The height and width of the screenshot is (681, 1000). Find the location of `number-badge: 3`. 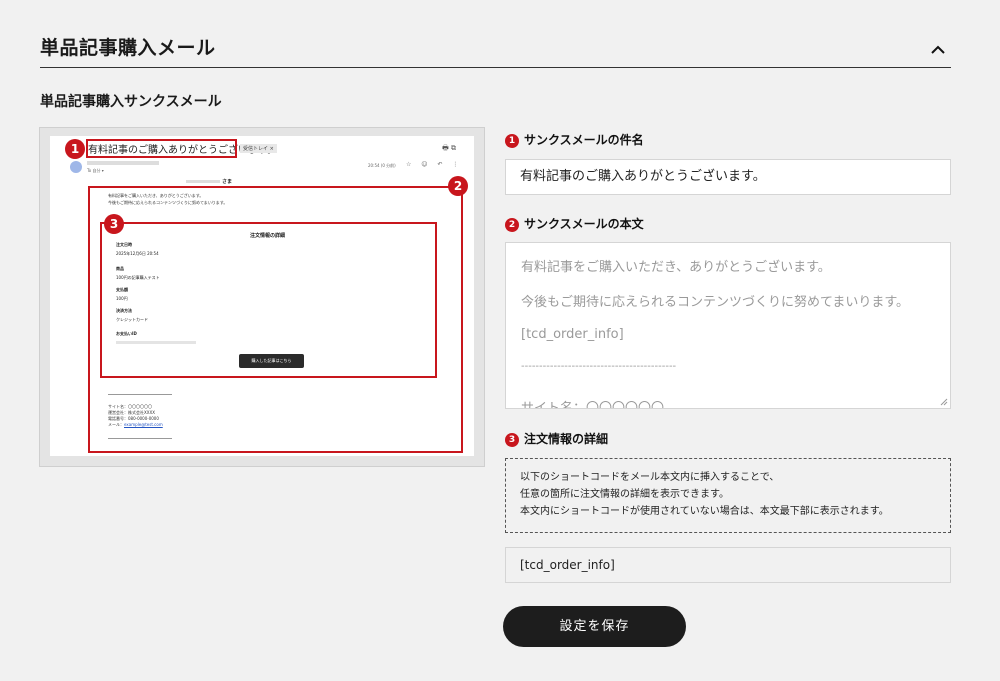

number-badge: 3 is located at coordinates (512, 439).